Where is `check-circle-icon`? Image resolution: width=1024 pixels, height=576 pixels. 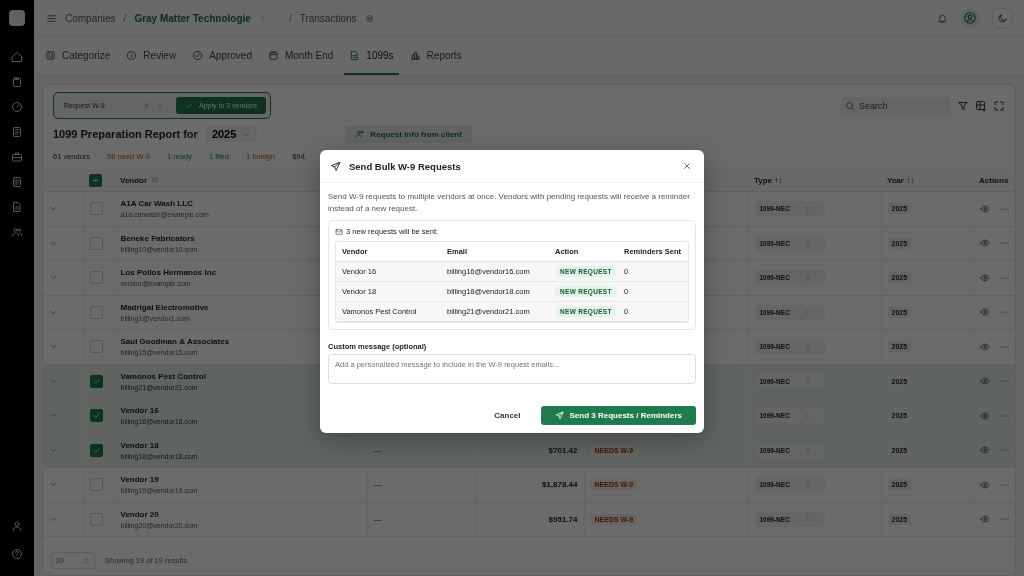
check-circle-icon is located at coordinates (198, 55).